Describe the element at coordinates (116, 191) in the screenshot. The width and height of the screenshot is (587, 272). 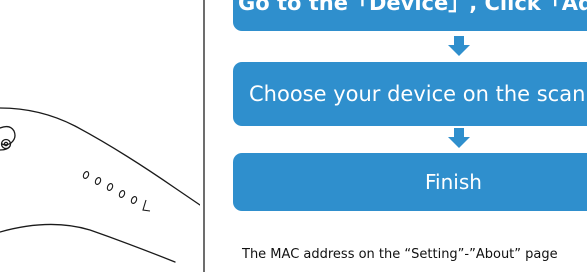
I see `band-holes` at that location.